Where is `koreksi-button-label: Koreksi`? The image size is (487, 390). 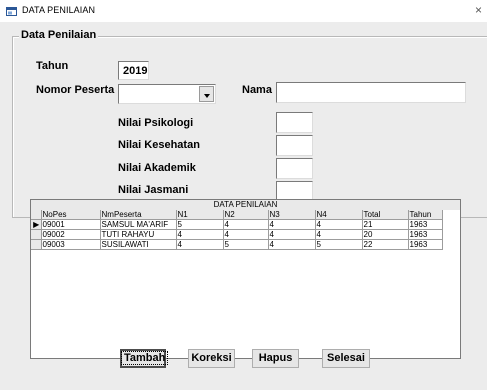
koreksi-button-label: Koreksi is located at coordinates (211, 358).